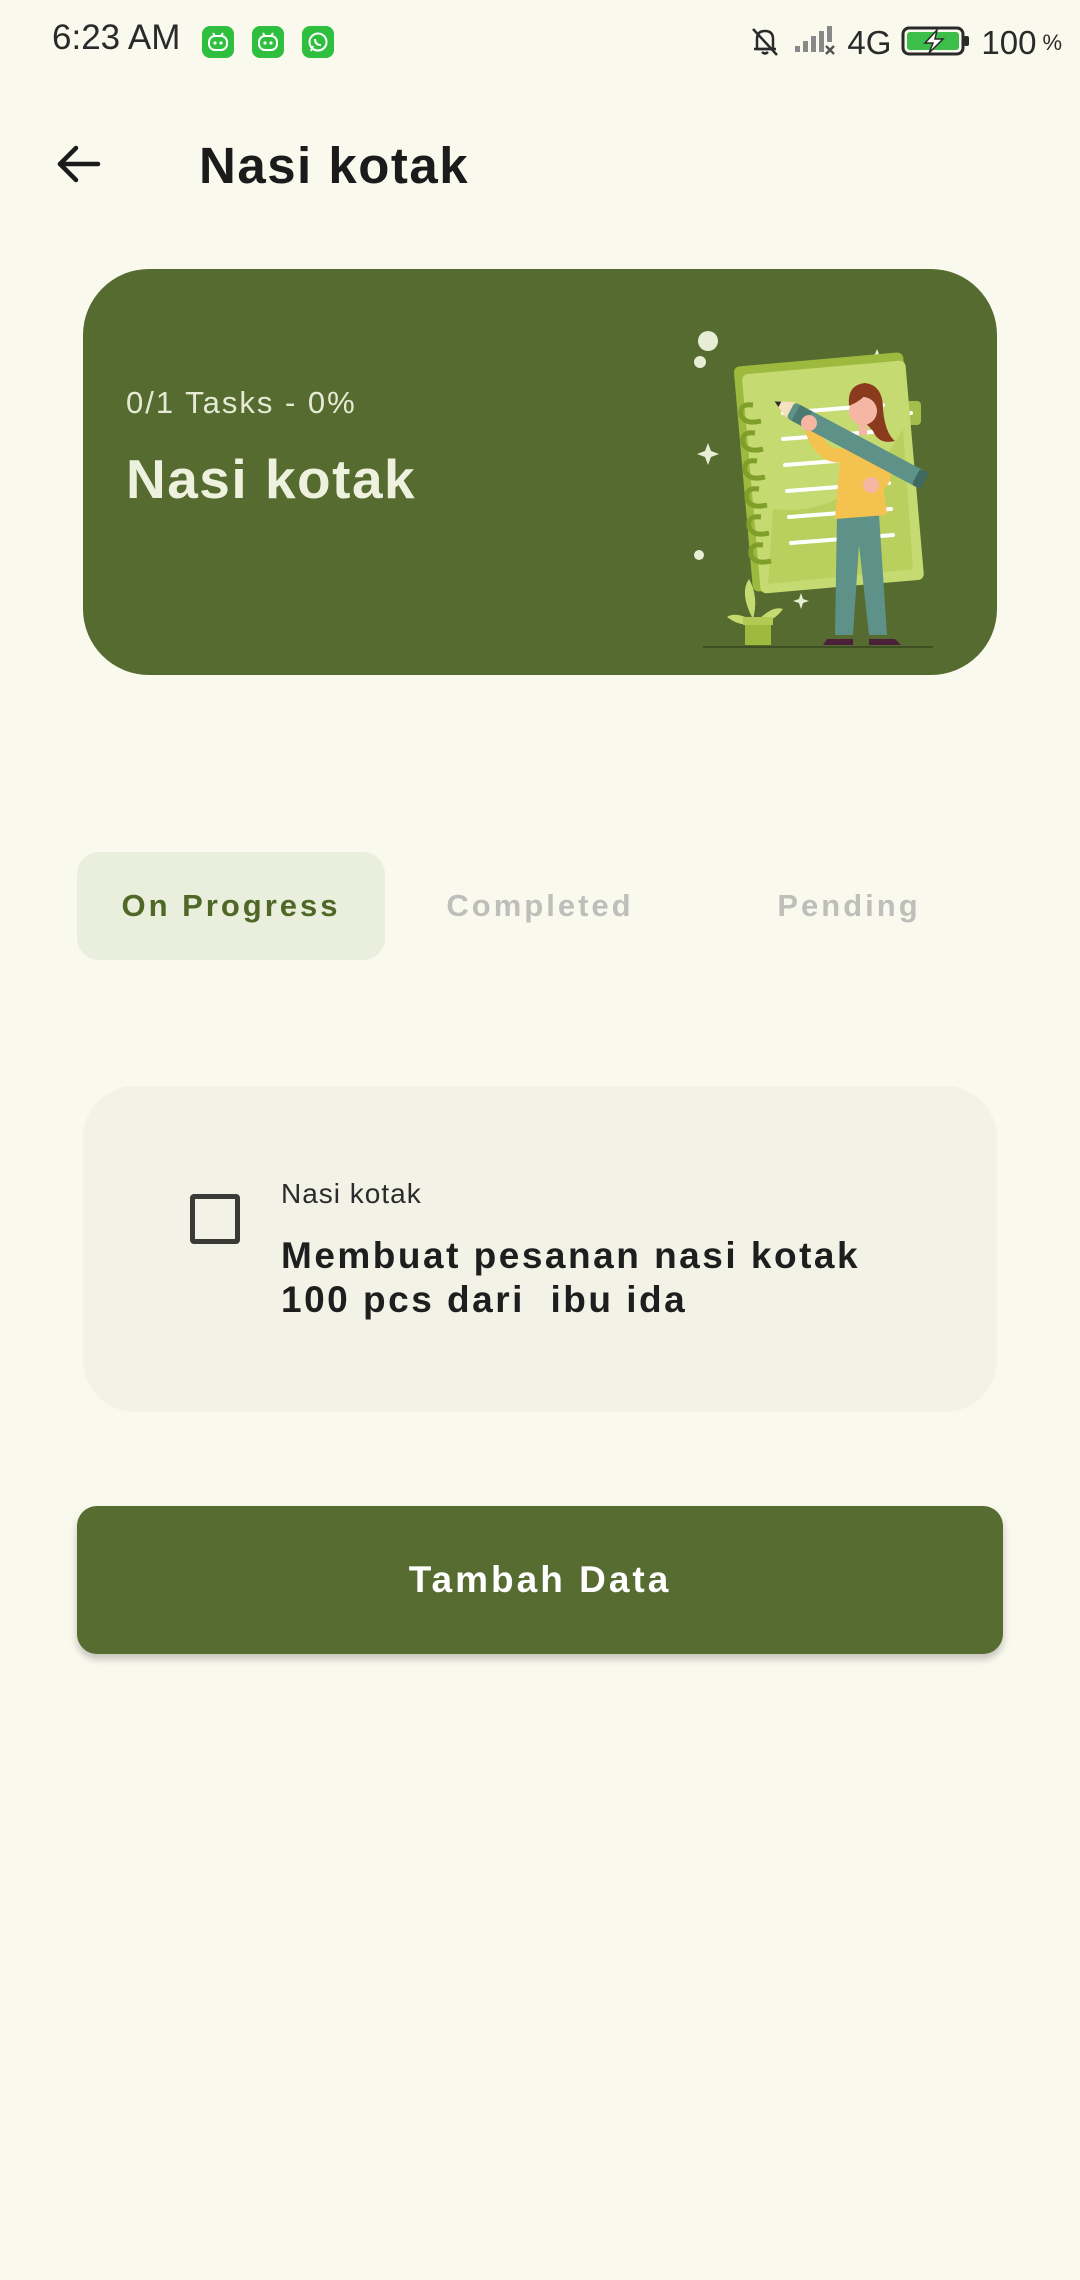 This screenshot has height=2280, width=1080. Describe the element at coordinates (271, 479) in the screenshot. I see `card-title: Nasi kotak` at that location.